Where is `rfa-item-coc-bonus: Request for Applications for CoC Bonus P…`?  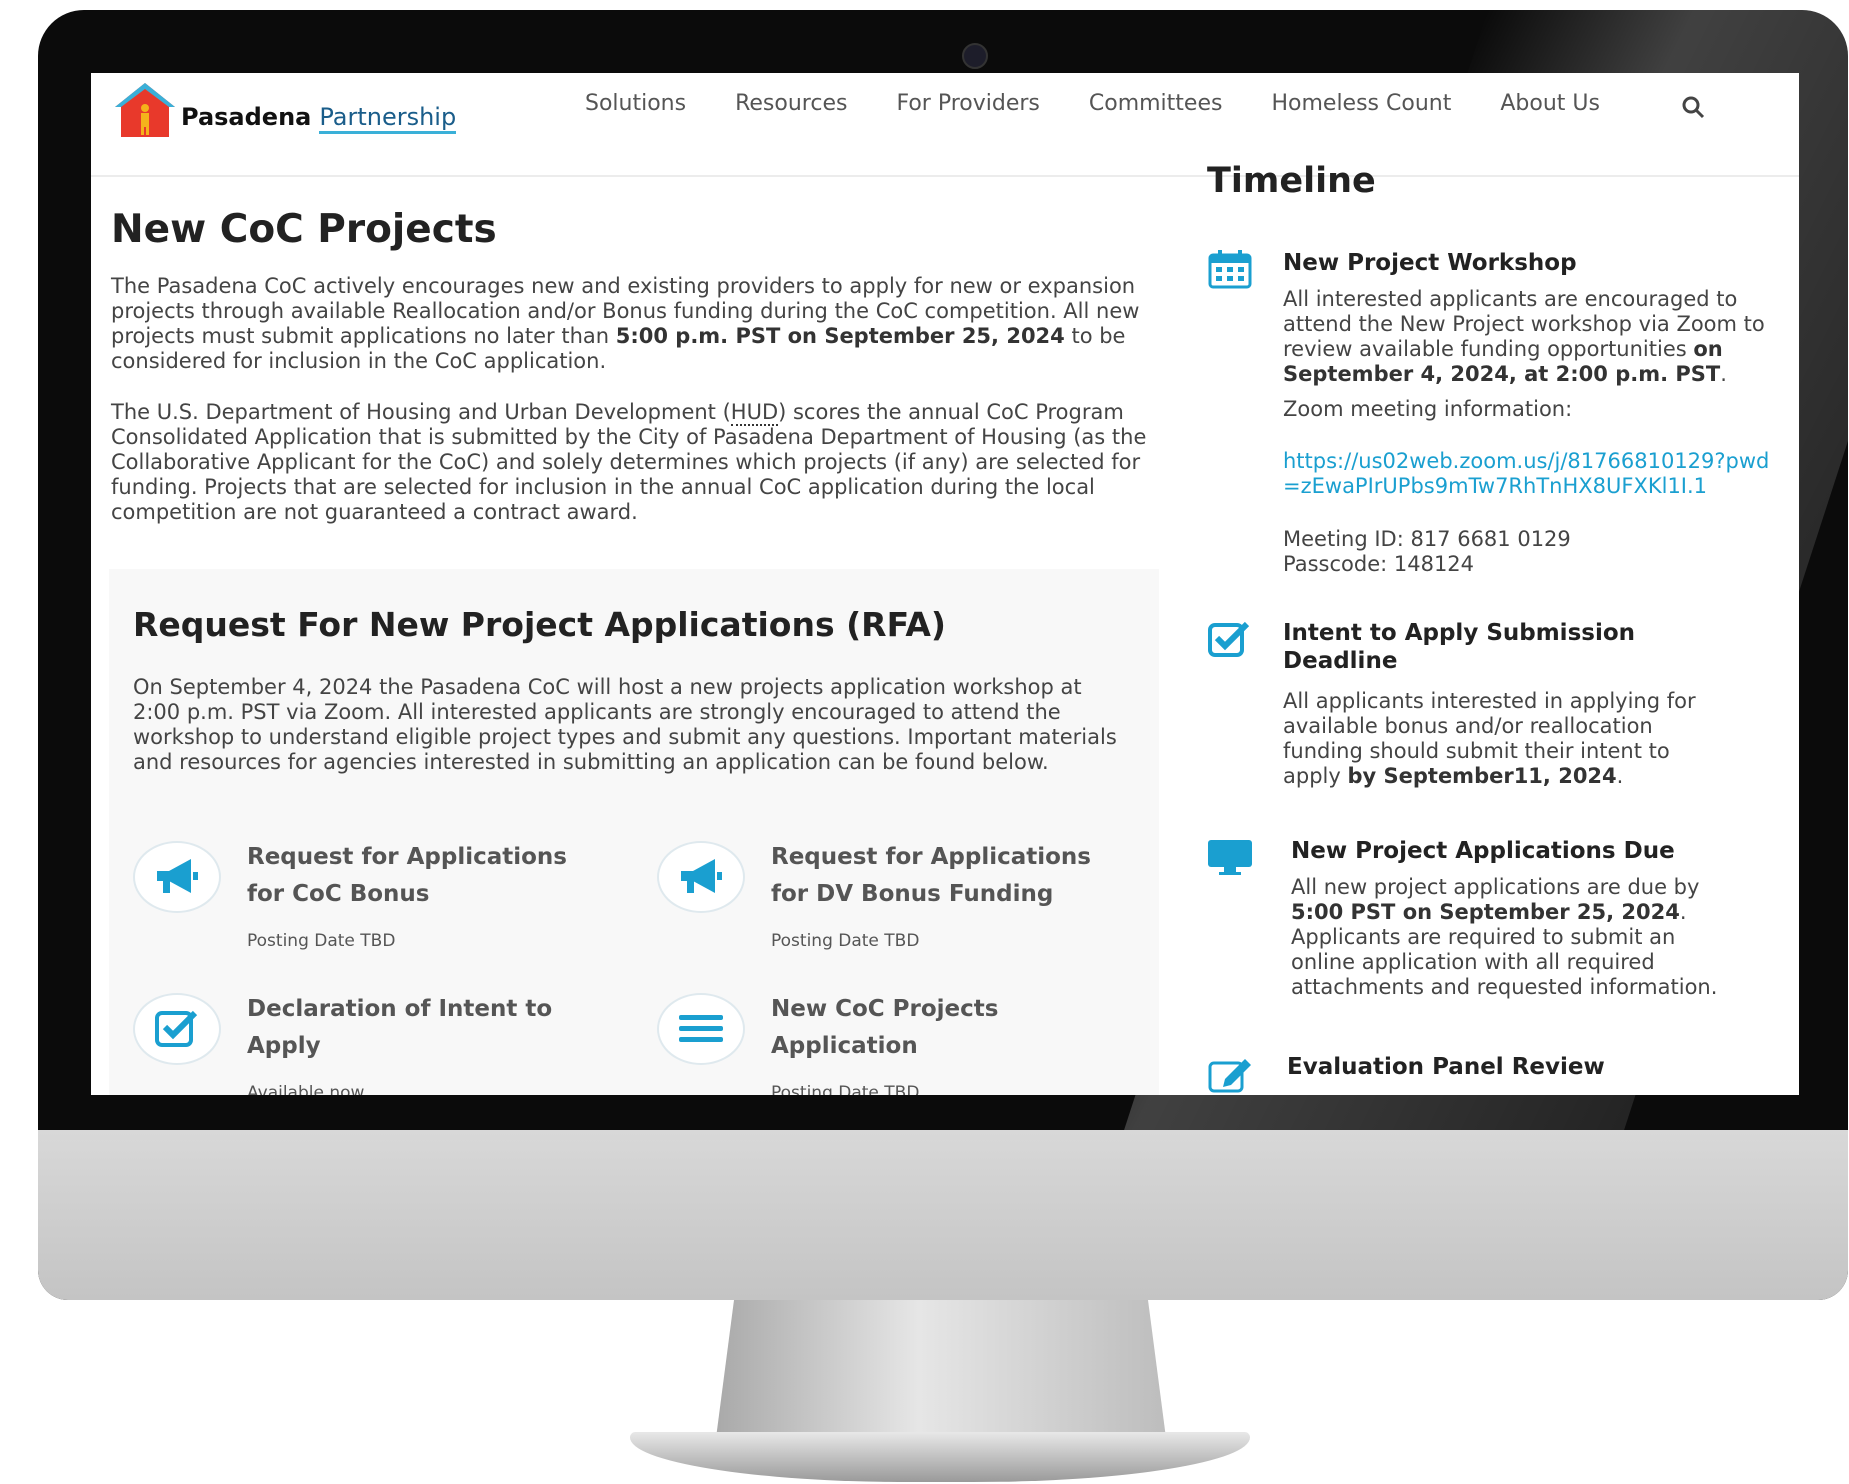
rfa-item-coc-bonus: Request for Applications for CoC Bonus P… is located at coordinates (373, 911).